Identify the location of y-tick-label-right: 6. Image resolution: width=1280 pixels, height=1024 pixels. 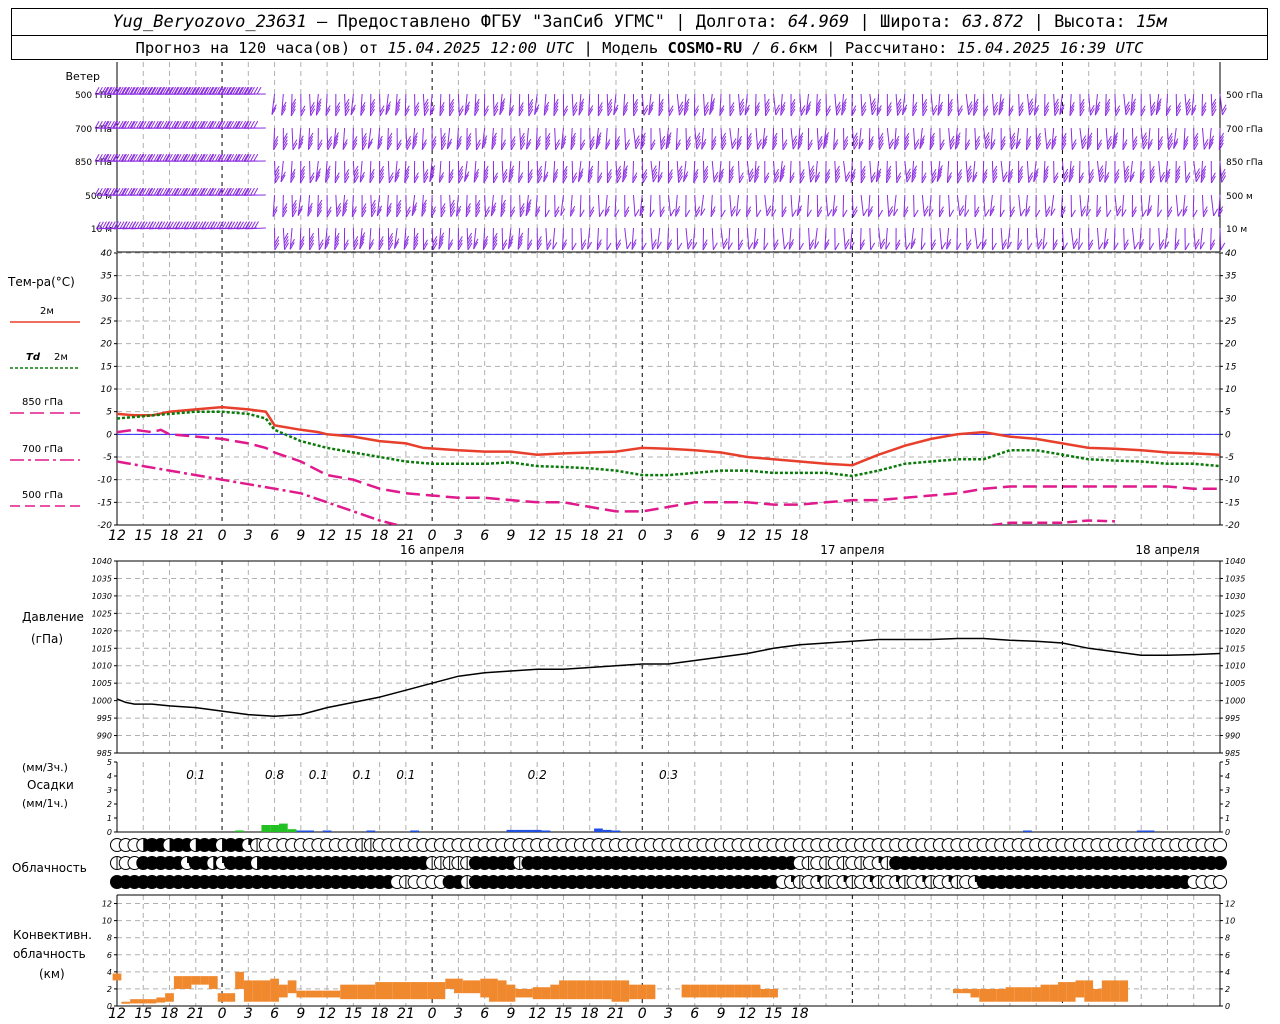
(1227, 955).